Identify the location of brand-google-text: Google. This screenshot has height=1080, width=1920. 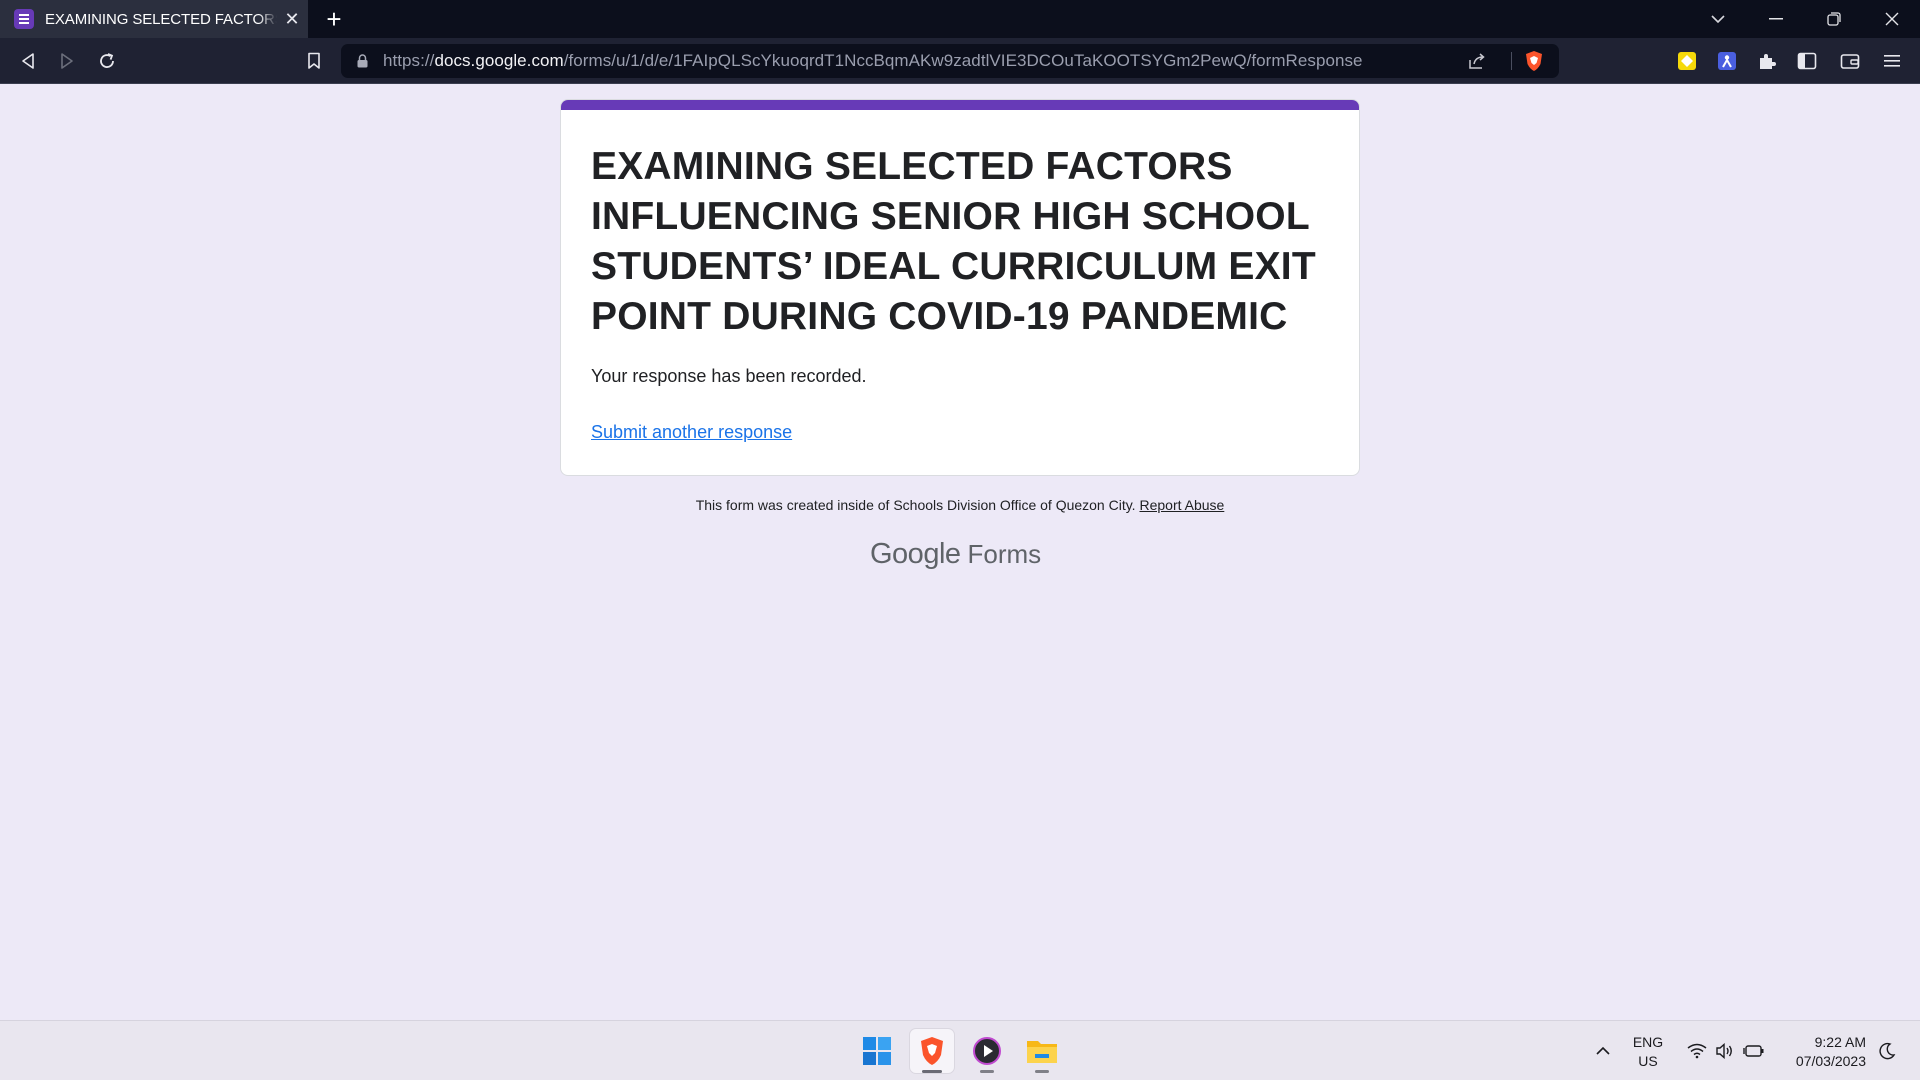
(915, 554).